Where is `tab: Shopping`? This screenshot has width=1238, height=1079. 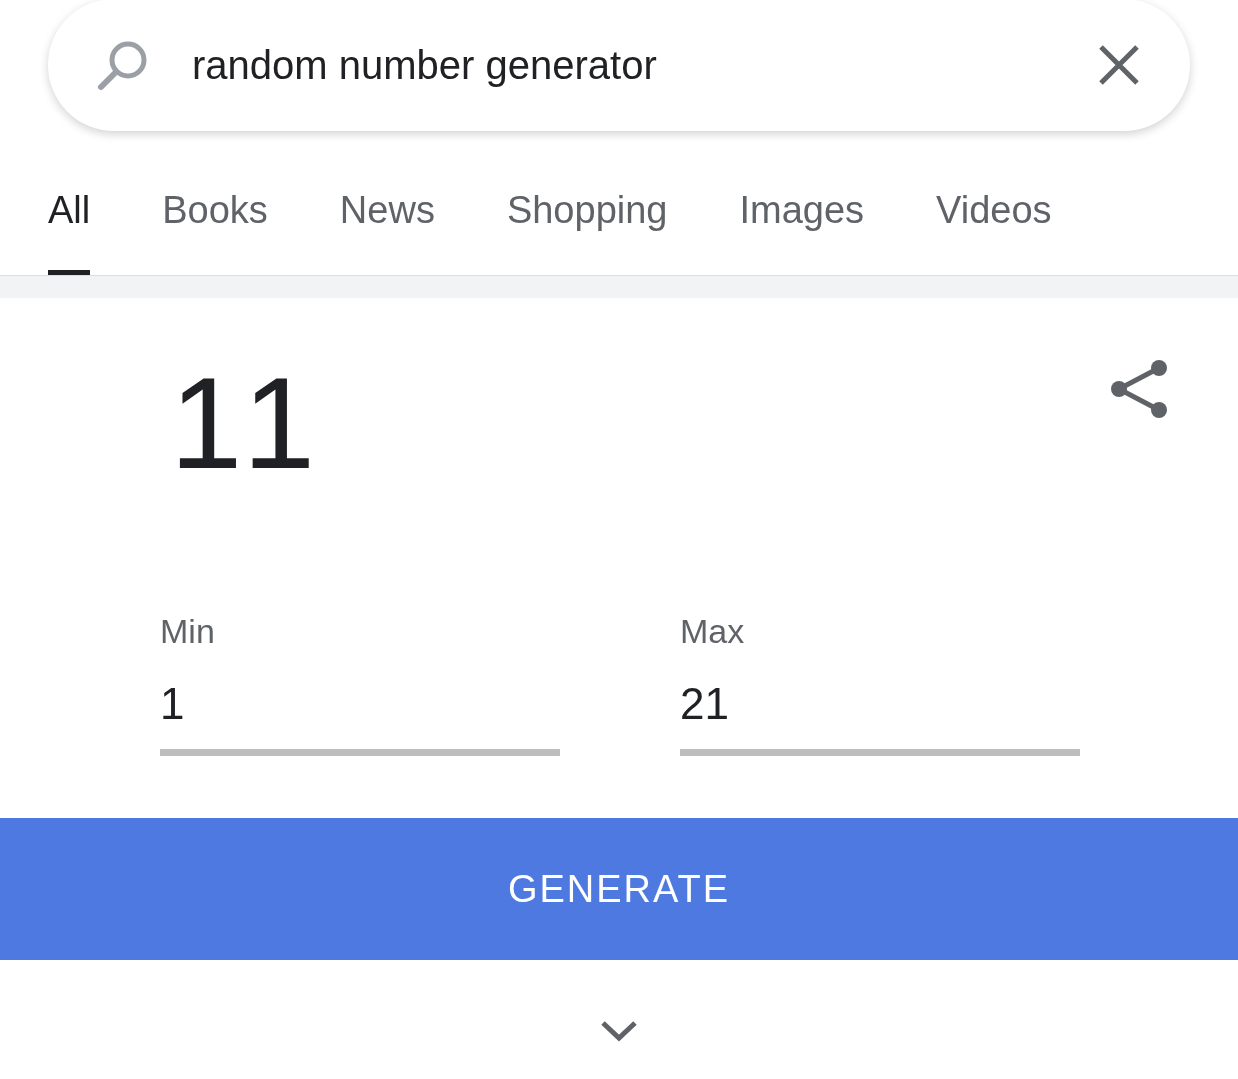
tab: Shopping is located at coordinates (587, 212).